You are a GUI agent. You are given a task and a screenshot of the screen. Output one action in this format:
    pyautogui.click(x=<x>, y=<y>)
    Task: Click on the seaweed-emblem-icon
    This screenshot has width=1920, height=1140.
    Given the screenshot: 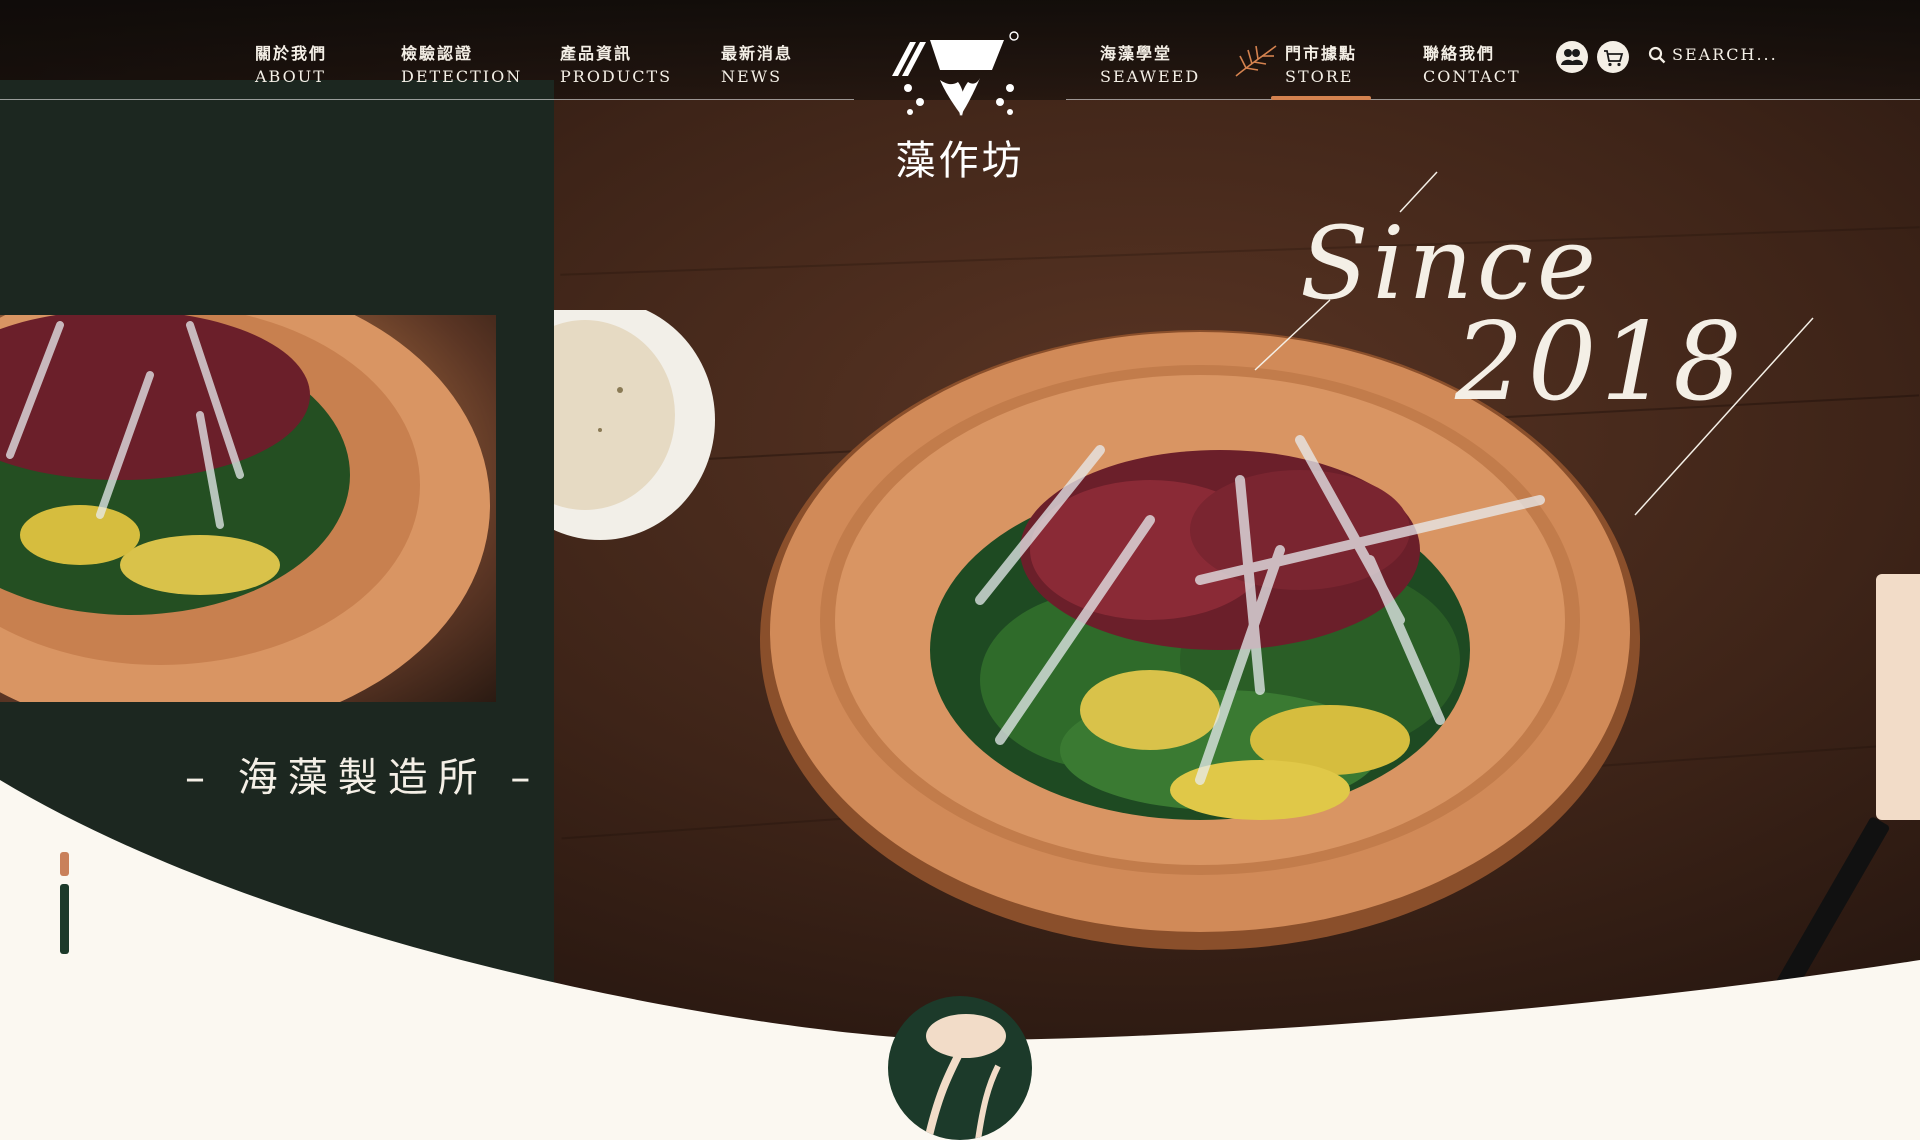 What is the action you would take?
    pyautogui.click(x=960, y=1068)
    